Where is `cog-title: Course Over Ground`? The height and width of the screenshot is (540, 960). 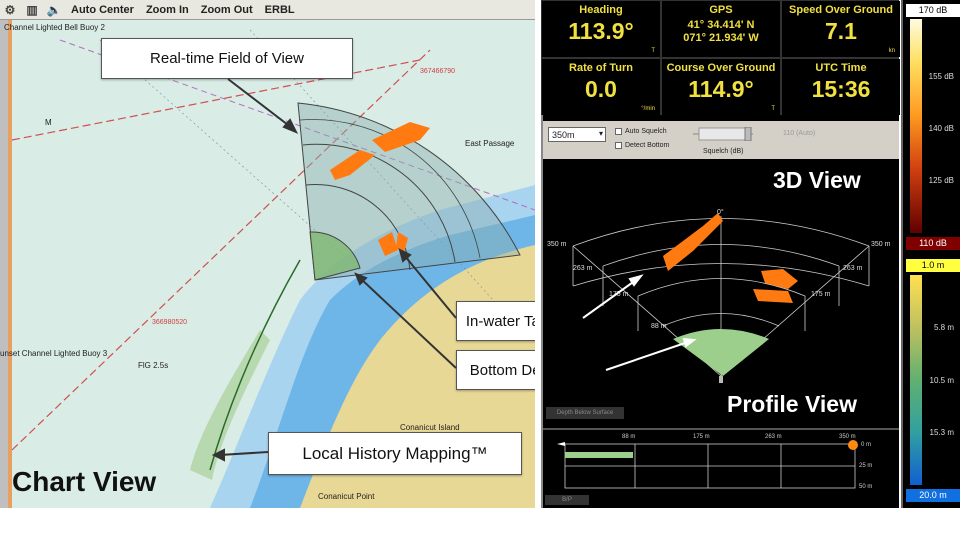 cog-title: Course Over Ground is located at coordinates (721, 68).